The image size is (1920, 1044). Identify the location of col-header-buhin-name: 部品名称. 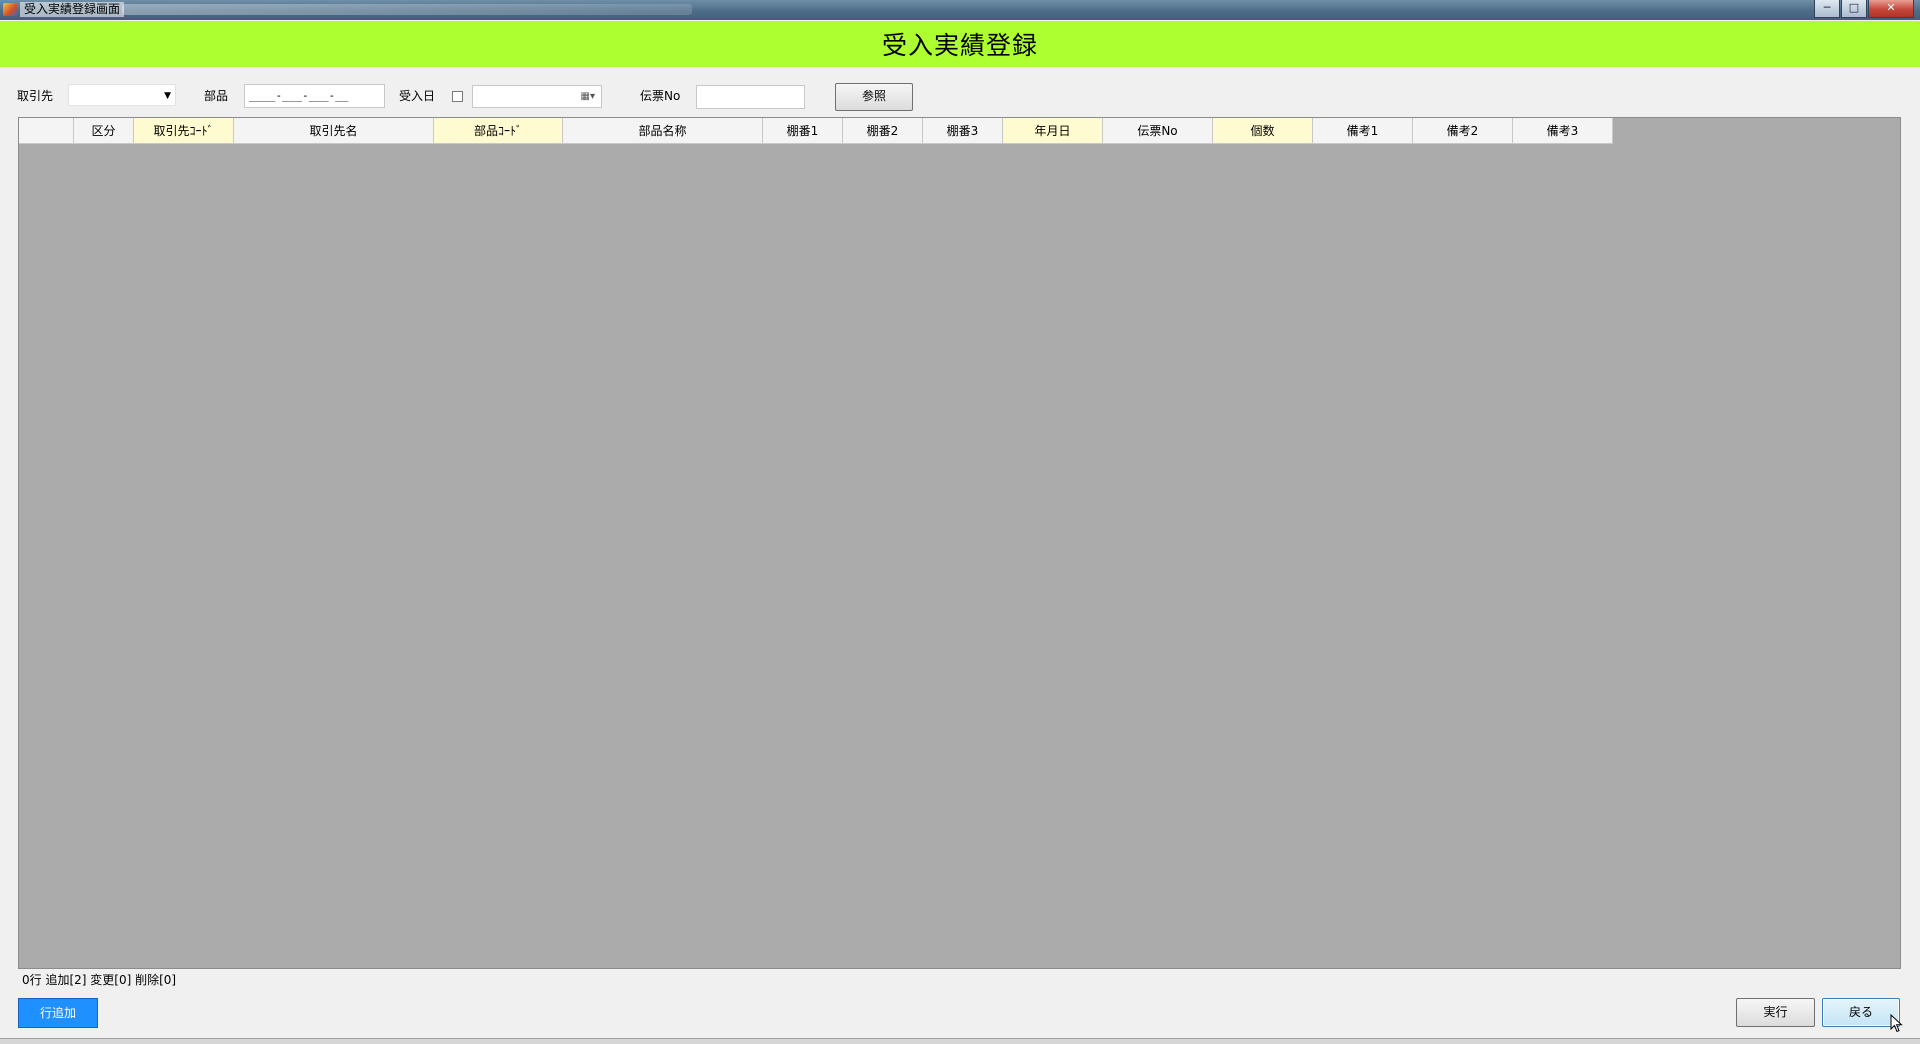
(663, 131).